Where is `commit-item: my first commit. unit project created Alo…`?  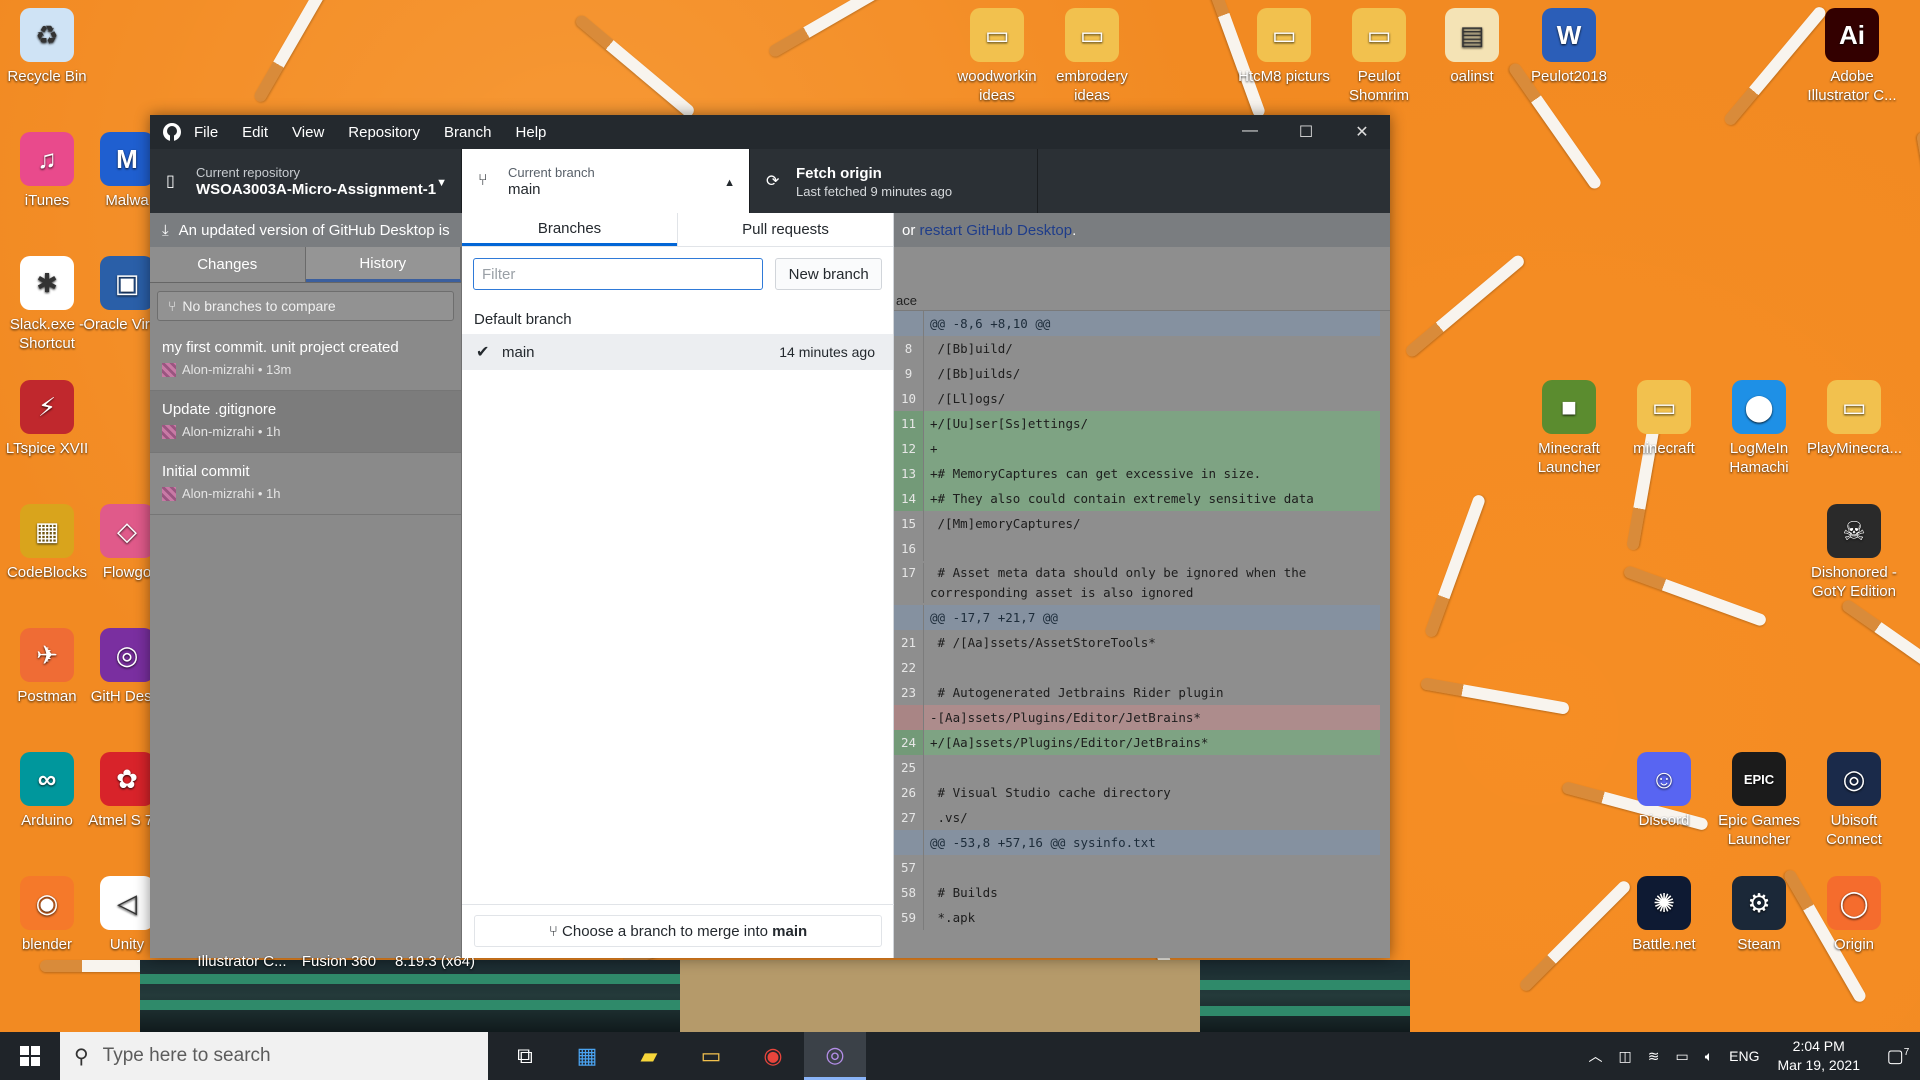
commit-item: my first commit. unit project created Alo… is located at coordinates (305, 360).